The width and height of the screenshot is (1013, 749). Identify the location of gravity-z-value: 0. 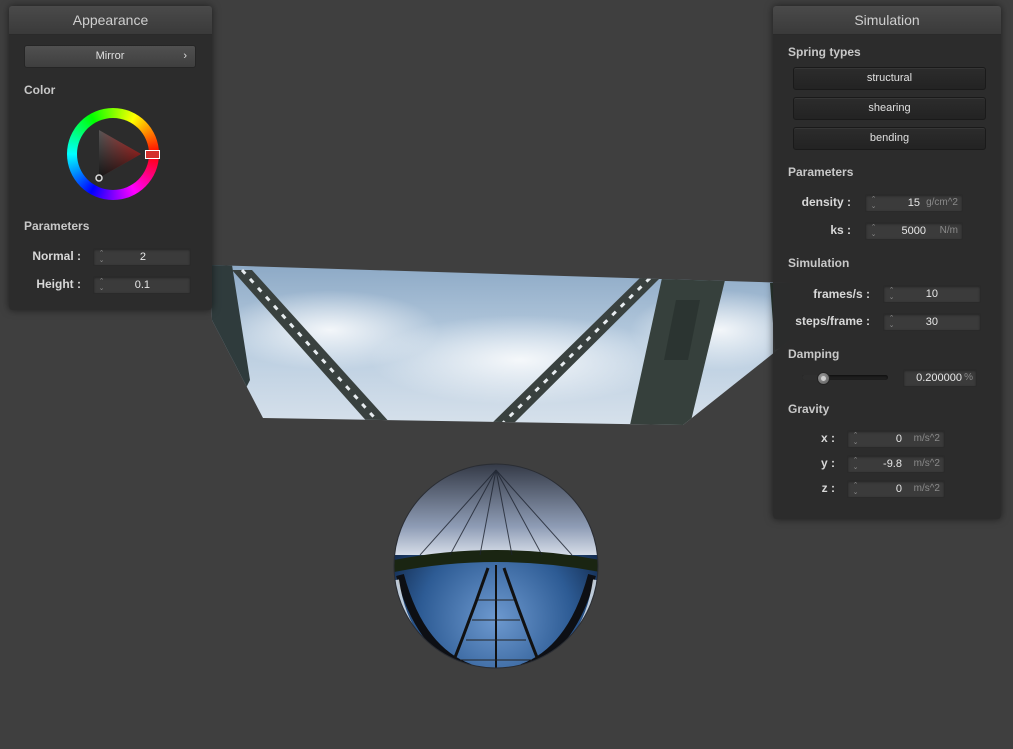
(898, 489).